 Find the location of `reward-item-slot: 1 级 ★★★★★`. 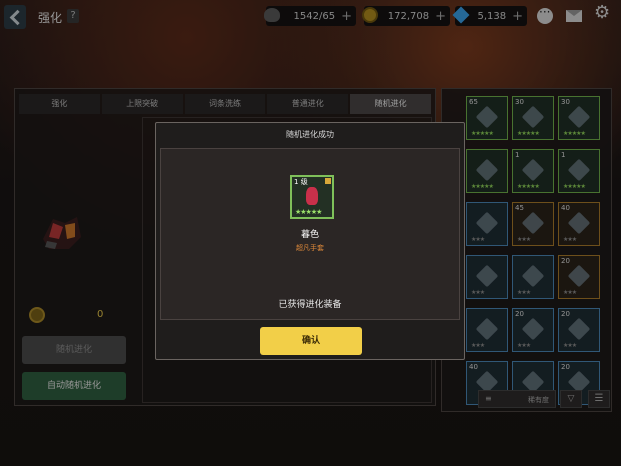

reward-item-slot: 1 级 ★★★★★ is located at coordinates (312, 197).